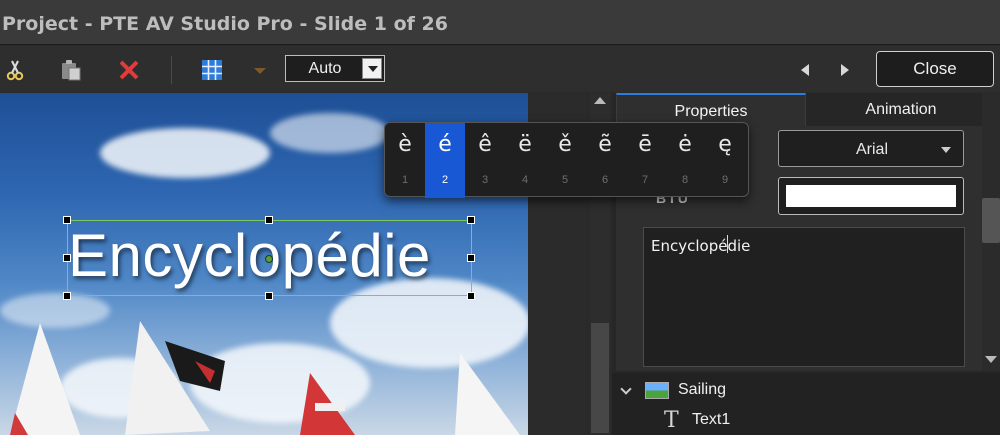 The height and width of the screenshot is (435, 1000). What do you see at coordinates (260, 70) in the screenshot?
I see `grid-options-chevron-icon` at bounding box center [260, 70].